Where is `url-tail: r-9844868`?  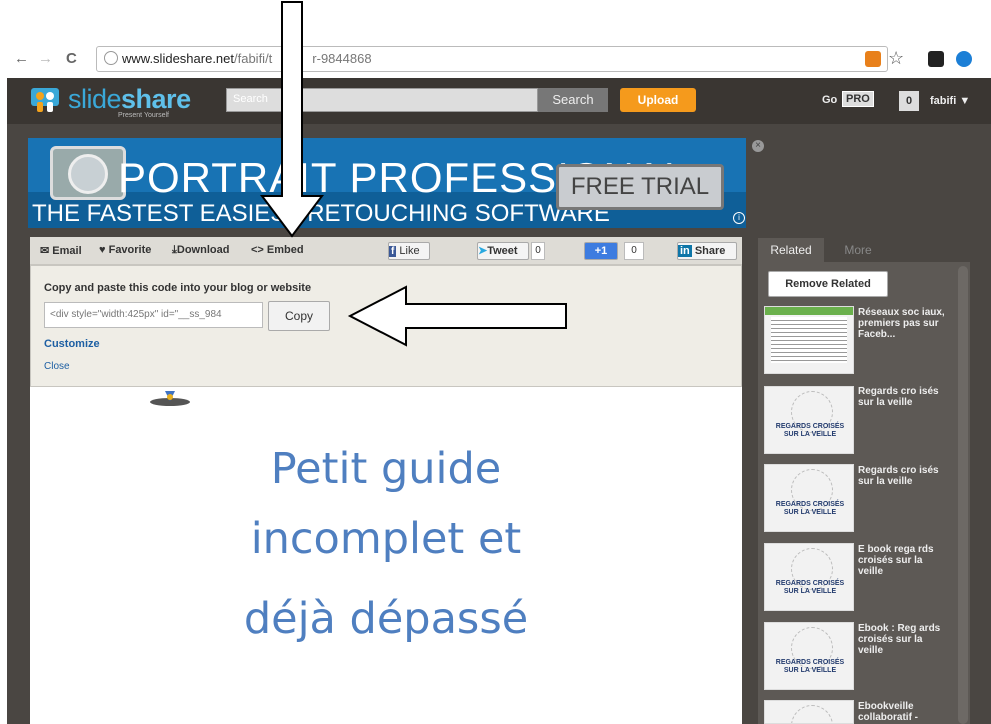
url-tail: r-9844868 is located at coordinates (342, 58).